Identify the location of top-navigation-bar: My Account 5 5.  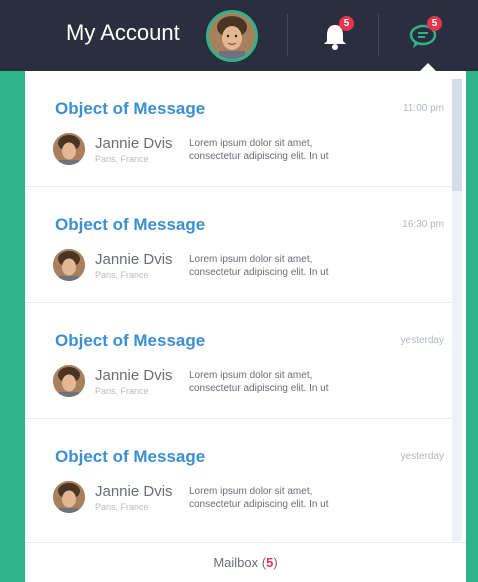
(239, 35).